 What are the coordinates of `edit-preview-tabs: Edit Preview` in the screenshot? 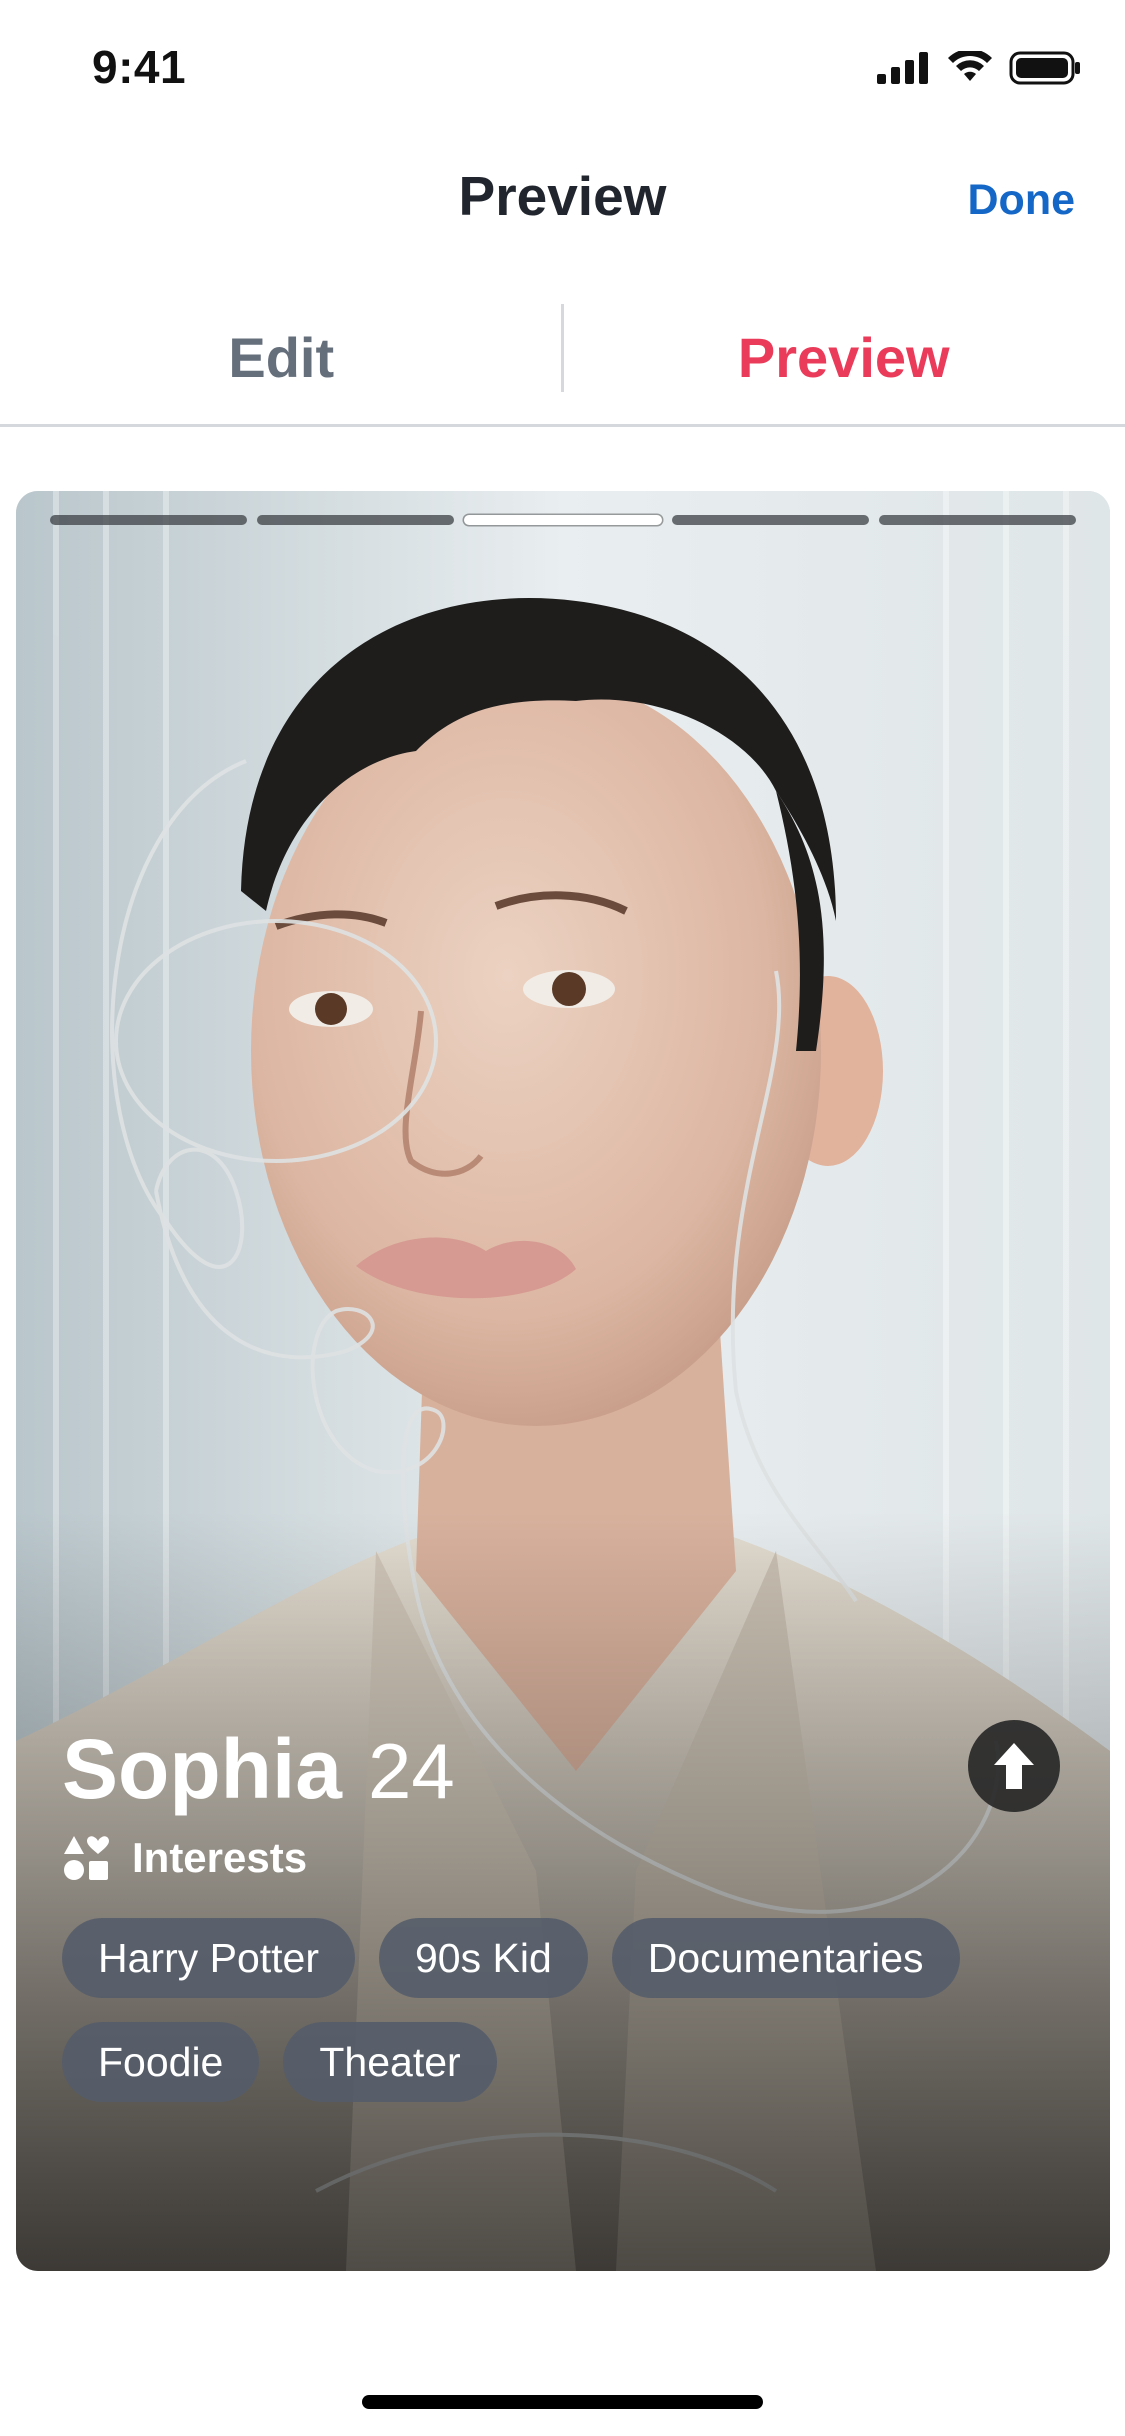 It's located at (562, 358).